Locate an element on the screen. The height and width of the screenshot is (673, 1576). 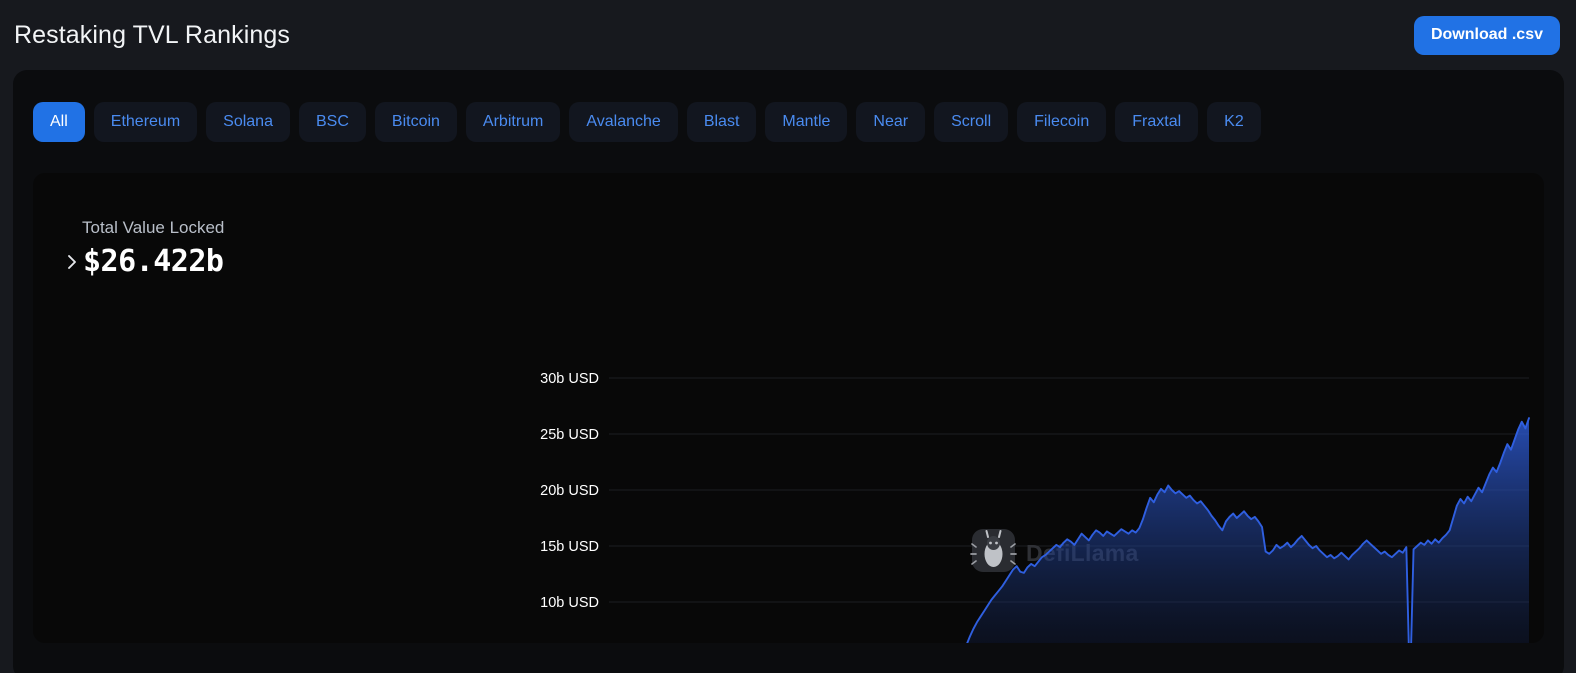
page-title: Restaking TVL Rankings is located at coordinates (152, 34).